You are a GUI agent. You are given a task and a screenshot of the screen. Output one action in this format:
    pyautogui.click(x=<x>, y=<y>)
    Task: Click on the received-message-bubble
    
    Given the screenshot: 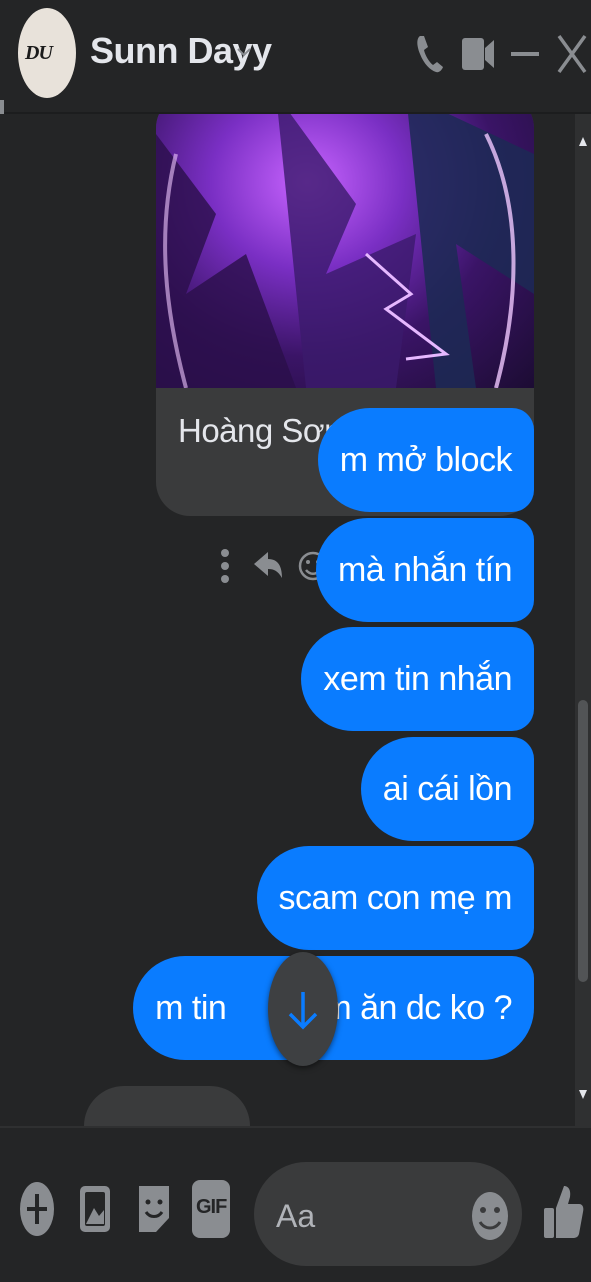 What is the action you would take?
    pyautogui.click(x=167, y=1106)
    